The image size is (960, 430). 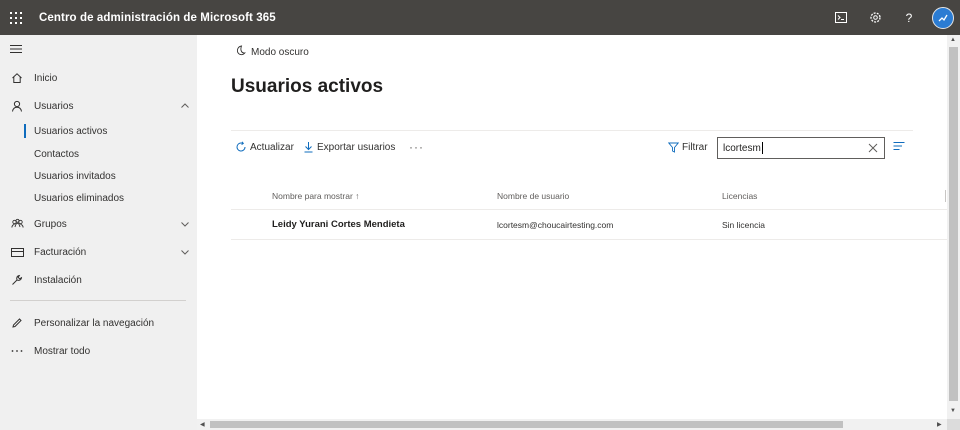 I want to click on chevron-up-icon, so click(x=185, y=106).